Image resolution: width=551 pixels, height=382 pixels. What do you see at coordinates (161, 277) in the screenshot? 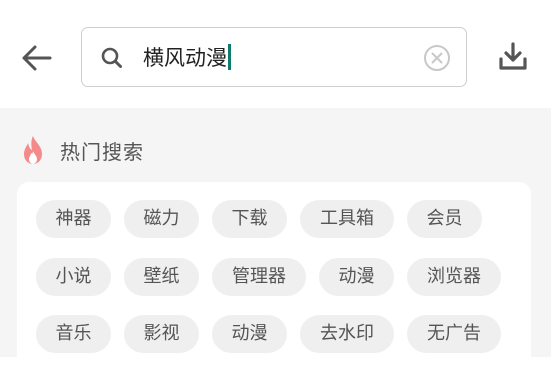
I see `hot-tag: 壁纸` at bounding box center [161, 277].